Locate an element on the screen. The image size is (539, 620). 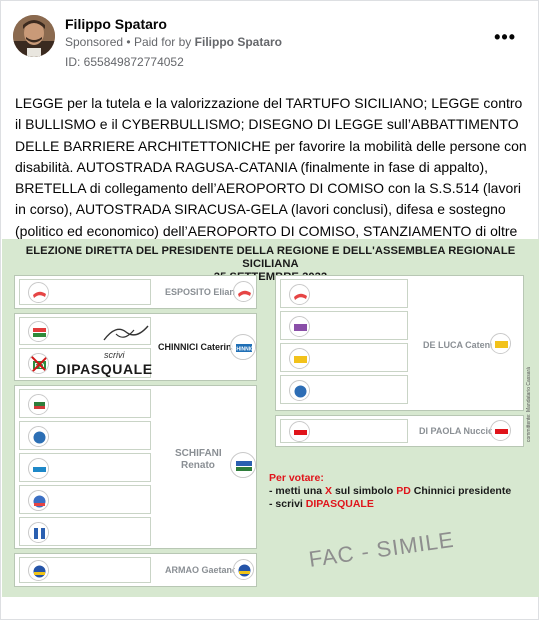
candidate-box-de-luca: DE LUCA Cateno is located at coordinates (399, 343).